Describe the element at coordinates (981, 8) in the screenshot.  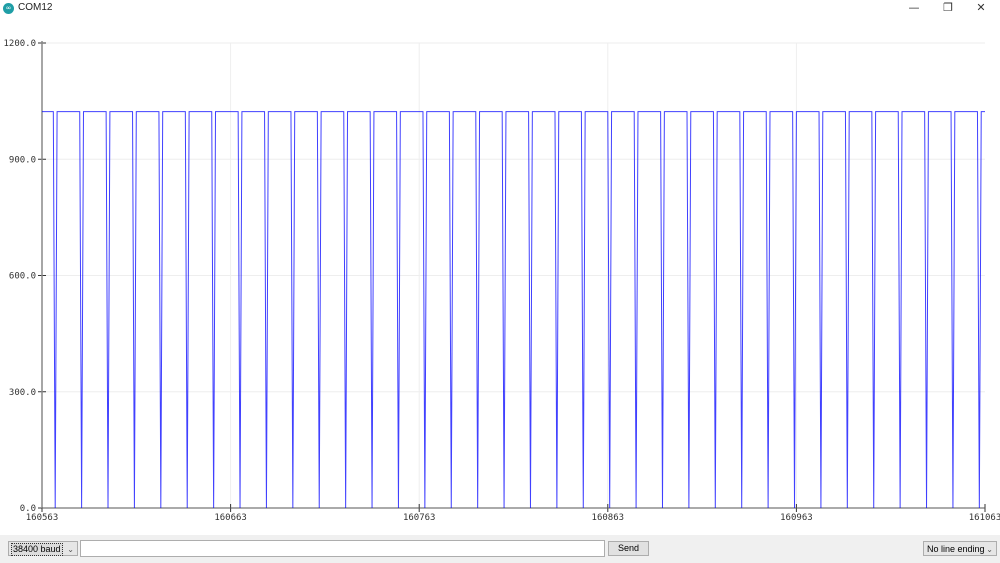
I see `close-button: ✕` at that location.